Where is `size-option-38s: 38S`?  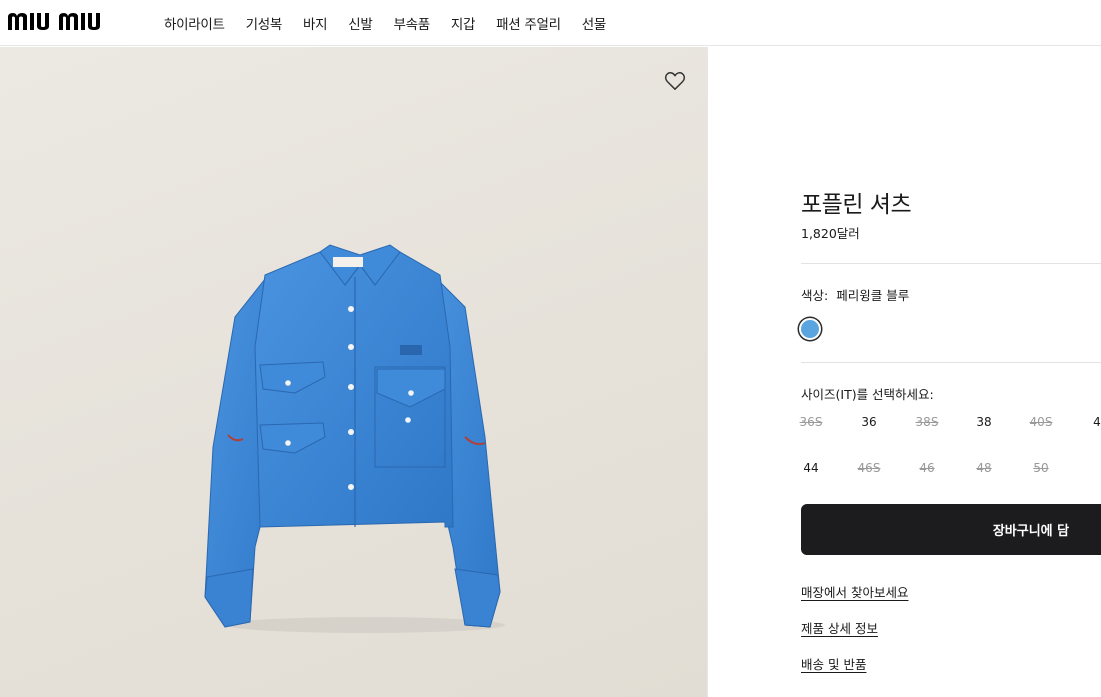
size-option-38s: 38S is located at coordinates (927, 422).